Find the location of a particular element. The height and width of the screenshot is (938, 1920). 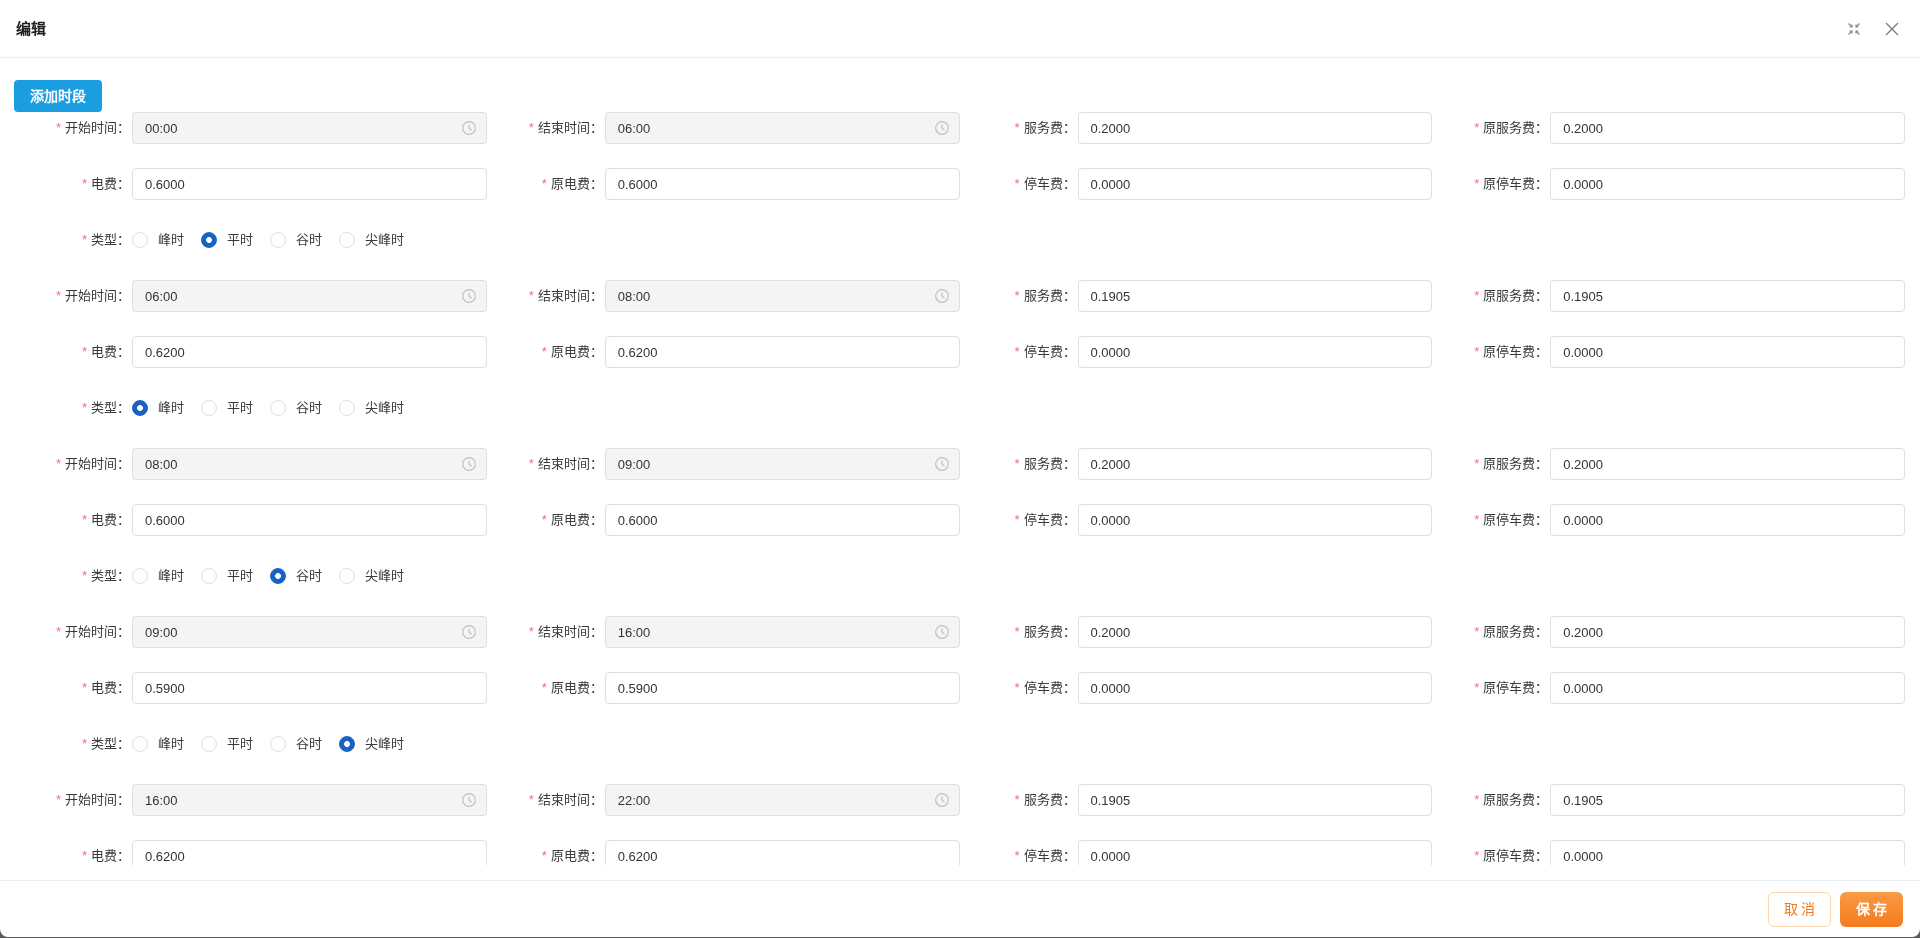

type-label: * 类型： is located at coordinates (105, 576).